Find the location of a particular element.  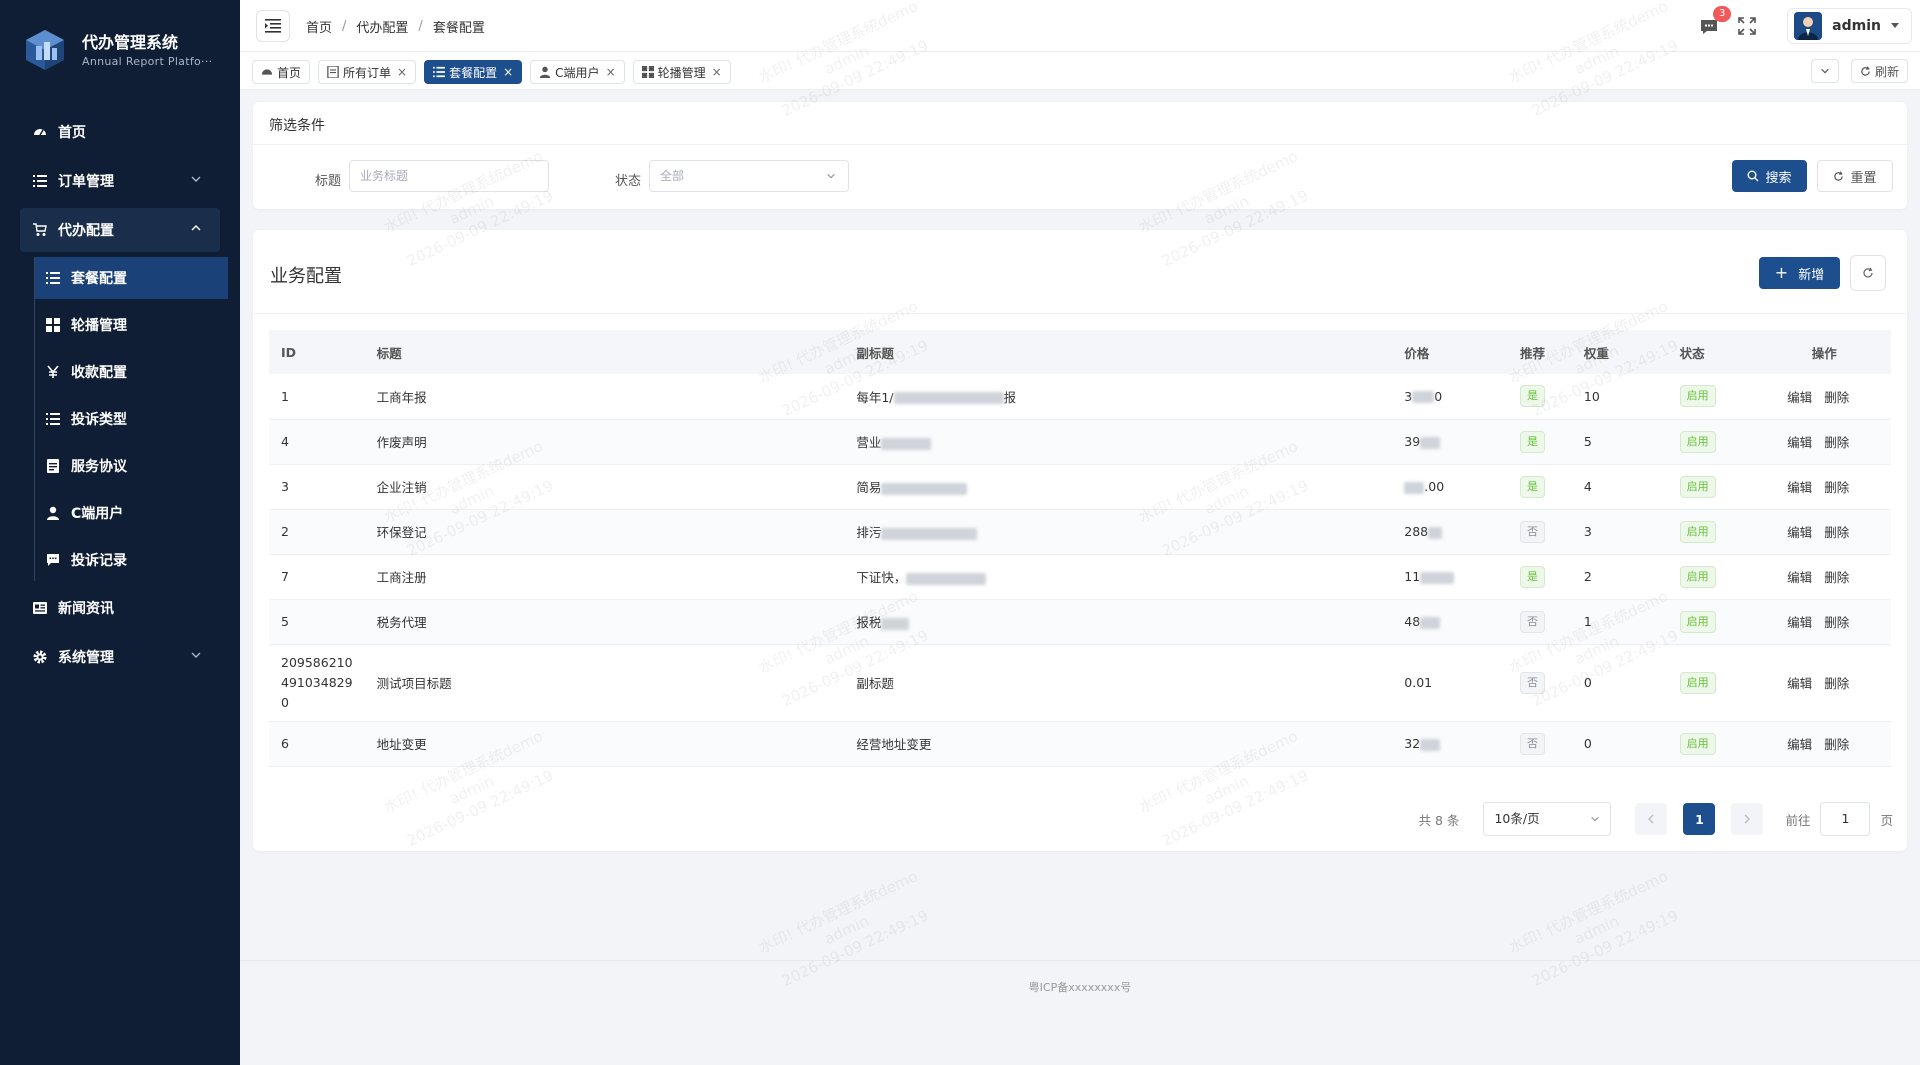

recommend-tag: 否 is located at coordinates (1532, 743).